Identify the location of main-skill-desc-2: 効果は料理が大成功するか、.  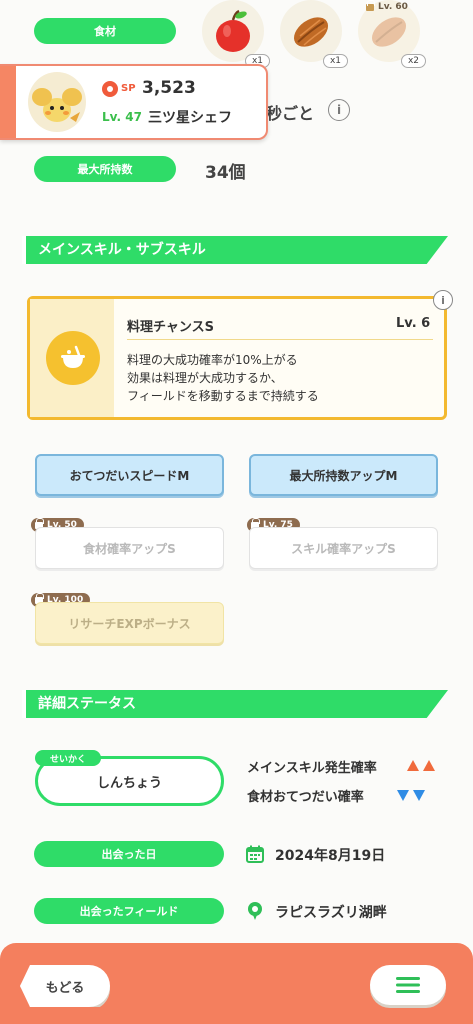
(205, 378).